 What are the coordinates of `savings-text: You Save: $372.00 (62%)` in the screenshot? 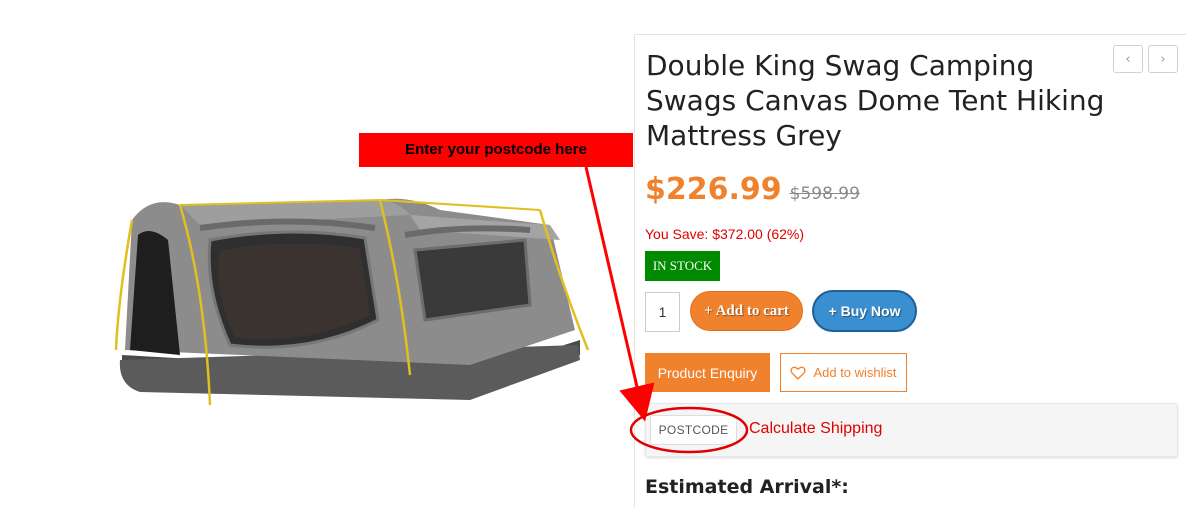 It's located at (725, 234).